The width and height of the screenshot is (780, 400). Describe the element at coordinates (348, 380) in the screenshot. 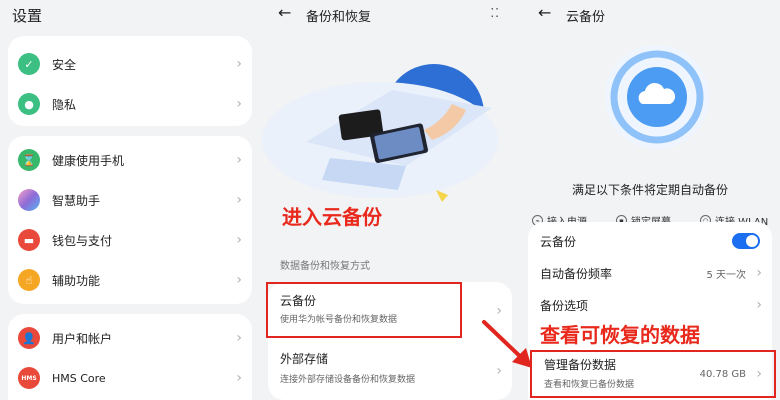

I see `item-subtext: 连接外部存储设备备份和恢复数据` at that location.